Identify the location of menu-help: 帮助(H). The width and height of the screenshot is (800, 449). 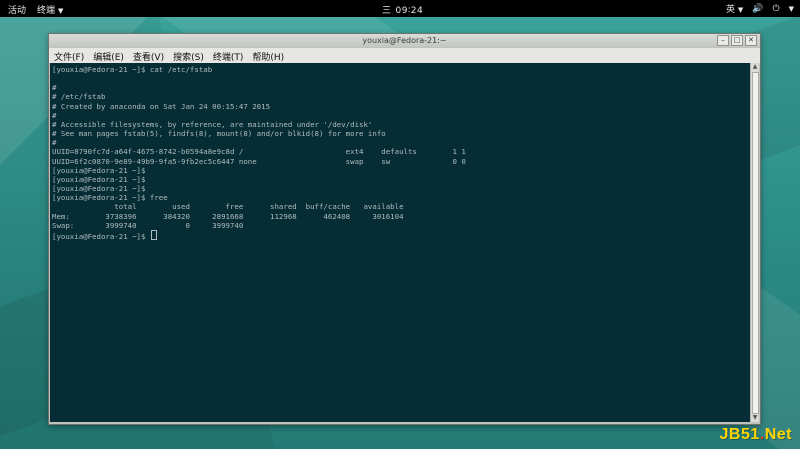
(267, 55).